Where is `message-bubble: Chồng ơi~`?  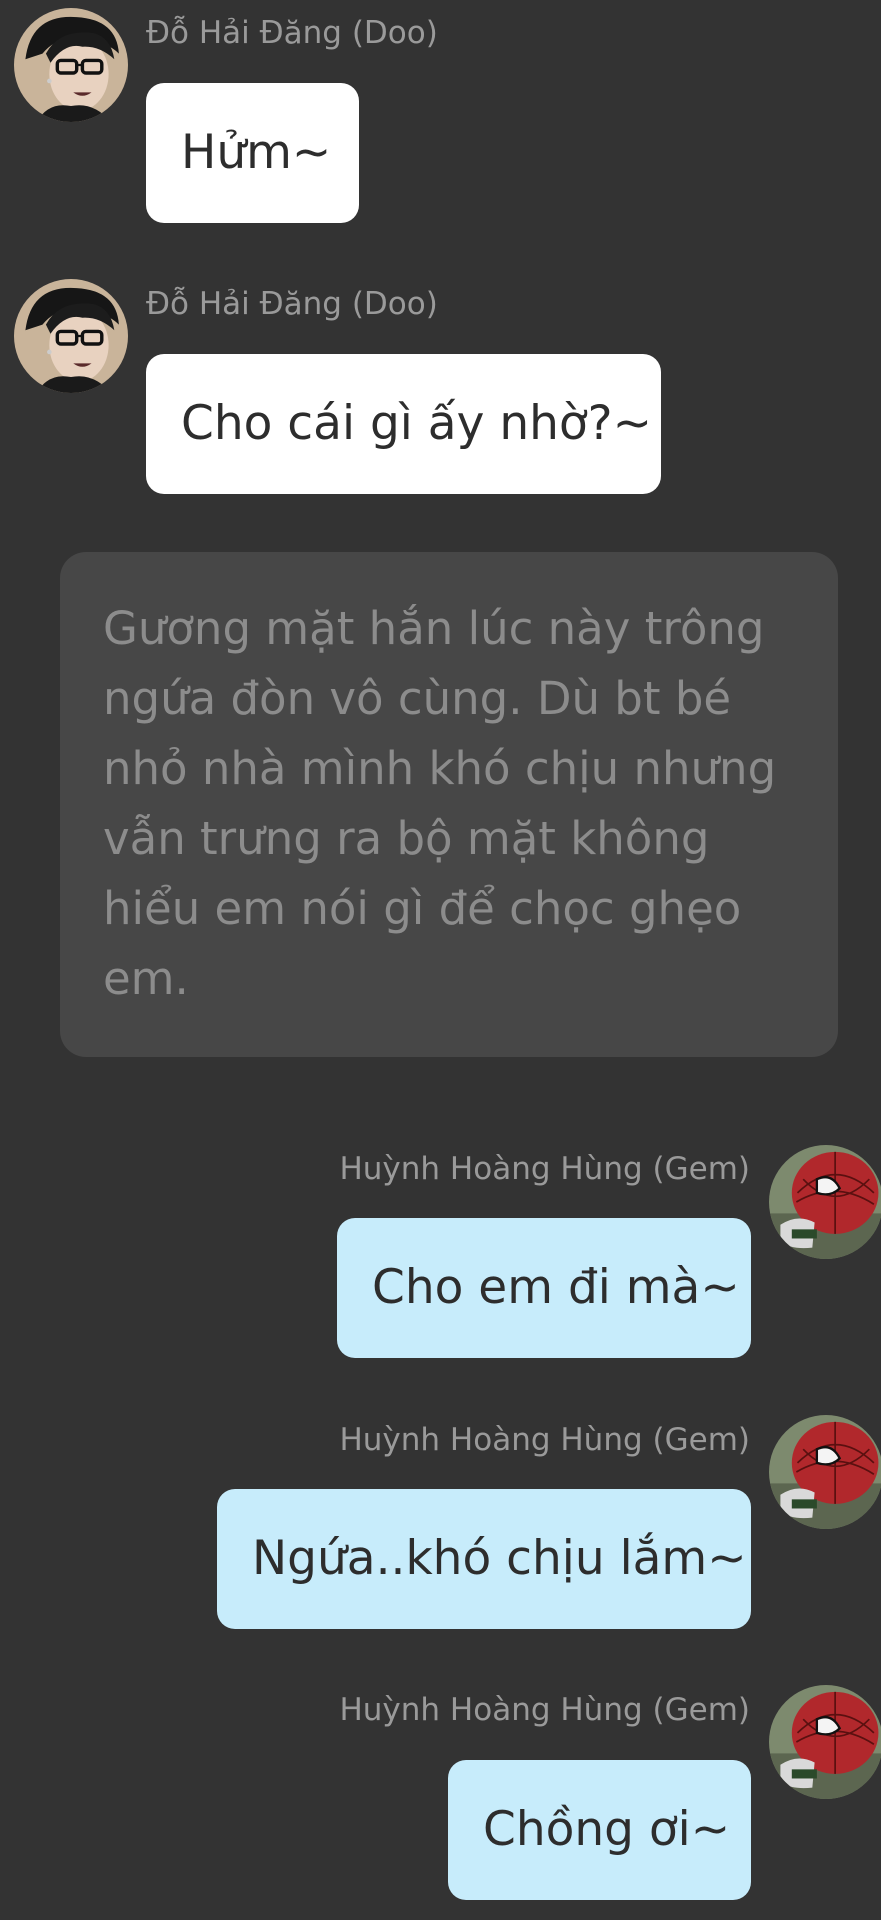
message-bubble: Chồng ơi~ is located at coordinates (599, 1830).